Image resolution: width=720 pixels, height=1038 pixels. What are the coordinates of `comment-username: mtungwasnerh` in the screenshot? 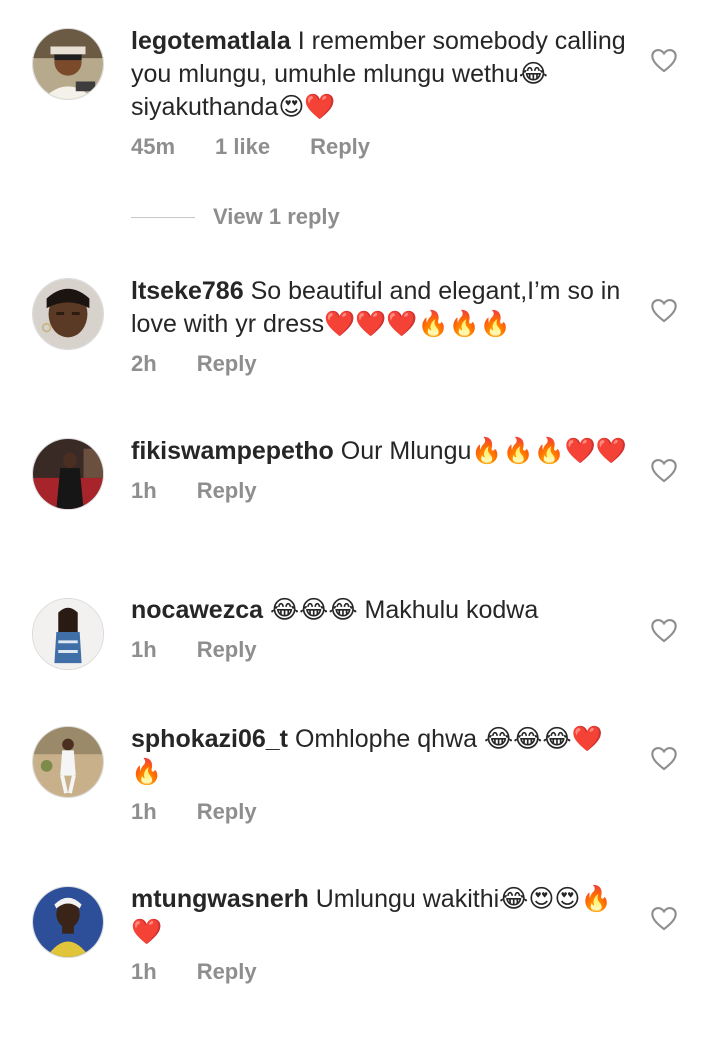 It's located at (220, 899).